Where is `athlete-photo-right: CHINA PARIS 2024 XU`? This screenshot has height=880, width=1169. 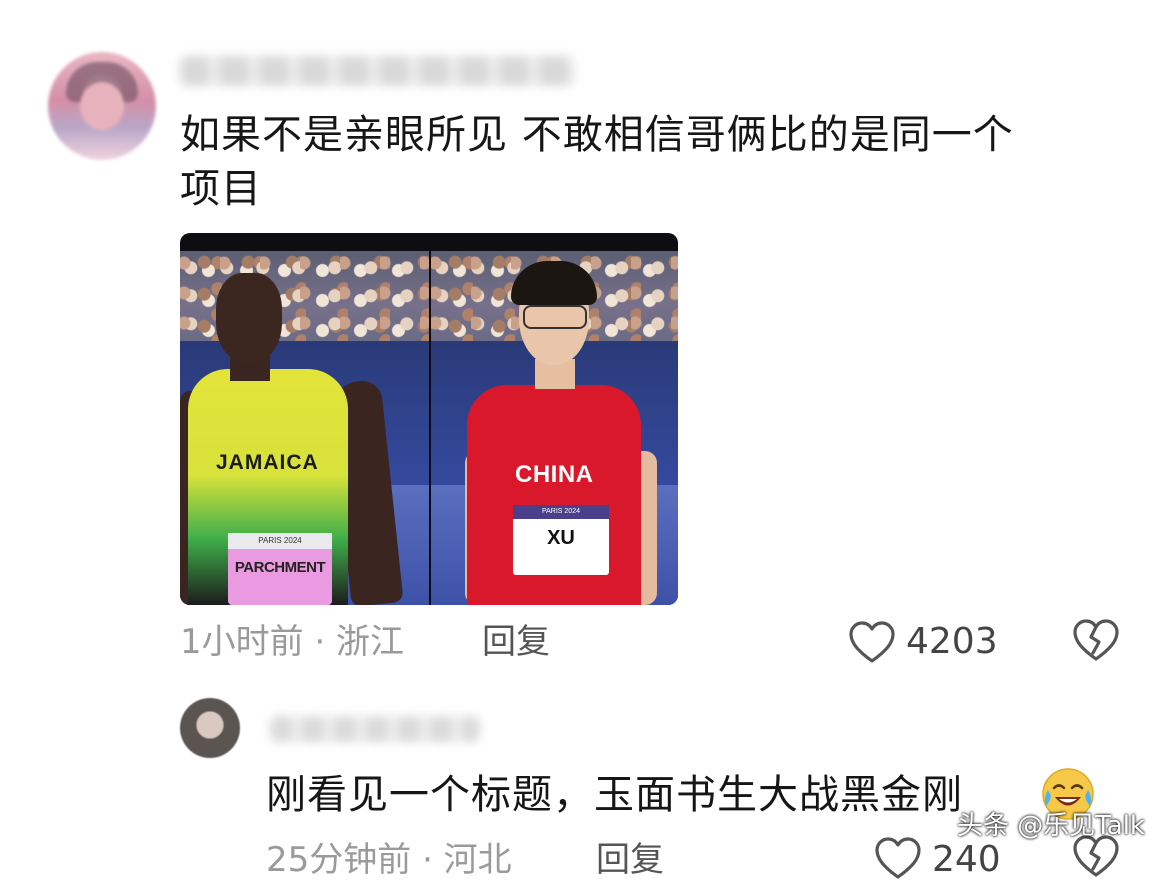 athlete-photo-right: CHINA PARIS 2024 XU is located at coordinates (554, 428).